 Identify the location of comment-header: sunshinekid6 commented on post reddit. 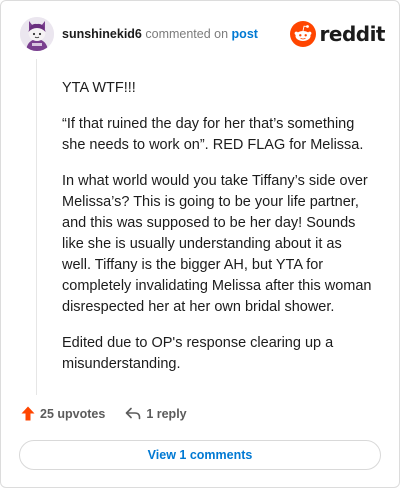
(203, 34).